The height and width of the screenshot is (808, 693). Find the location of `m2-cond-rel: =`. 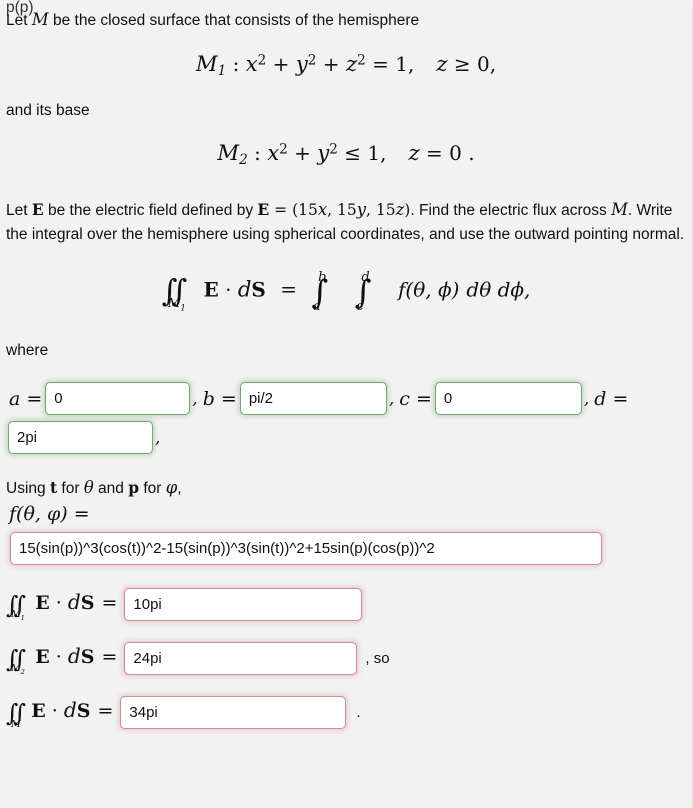

m2-cond-rel: = is located at coordinates (434, 153).